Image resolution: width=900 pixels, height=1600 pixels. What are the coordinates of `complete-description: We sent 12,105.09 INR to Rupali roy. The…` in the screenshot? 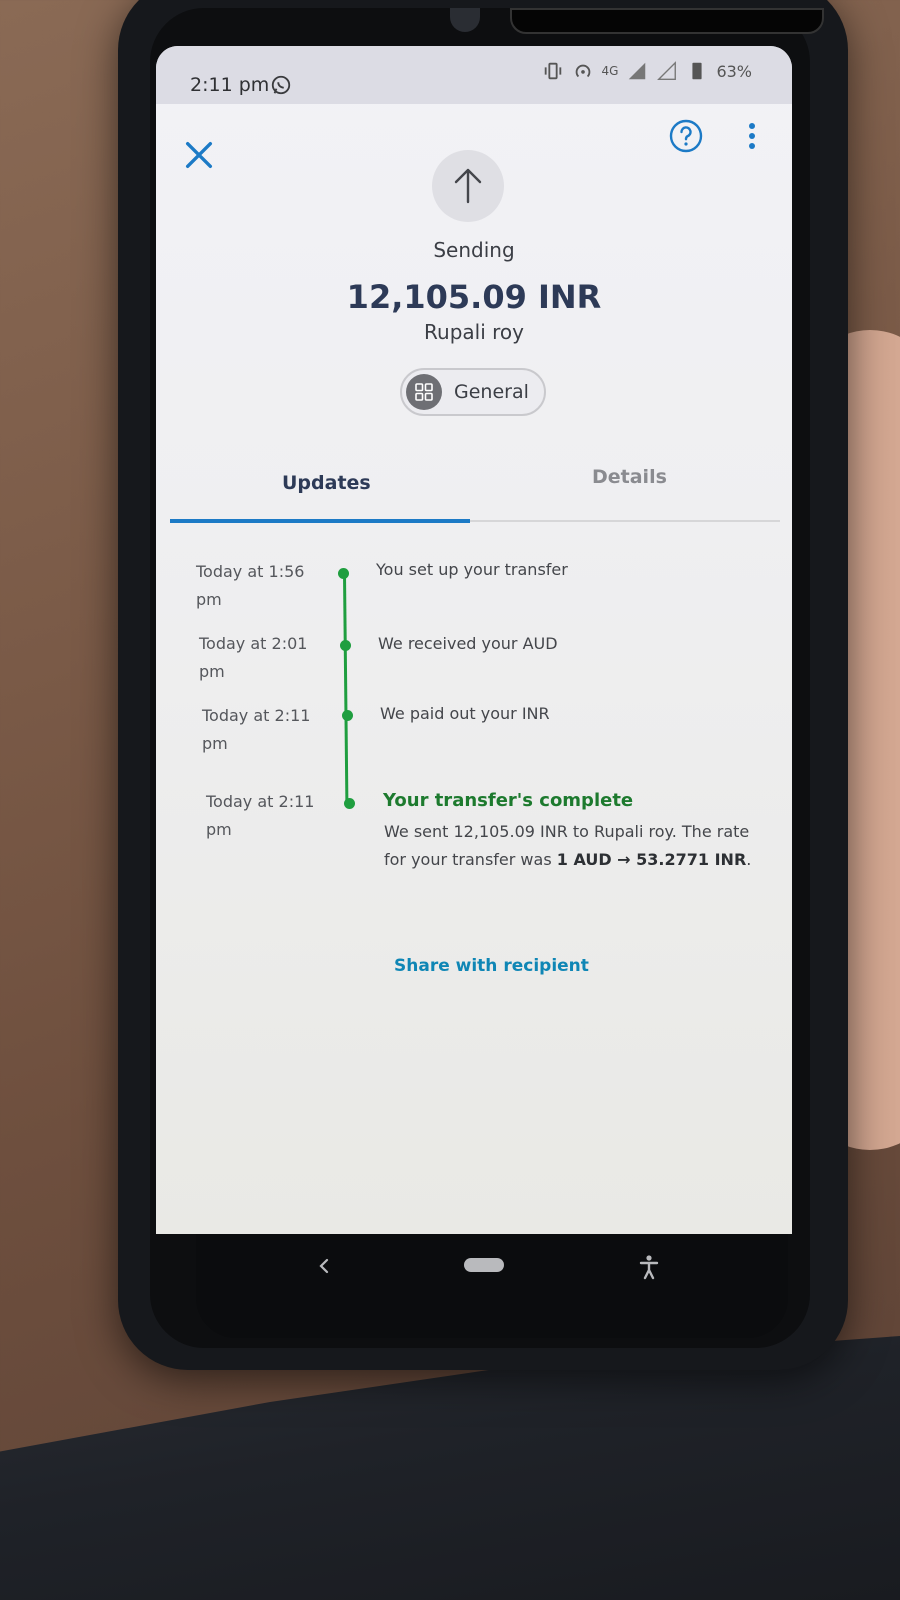 It's located at (574, 846).